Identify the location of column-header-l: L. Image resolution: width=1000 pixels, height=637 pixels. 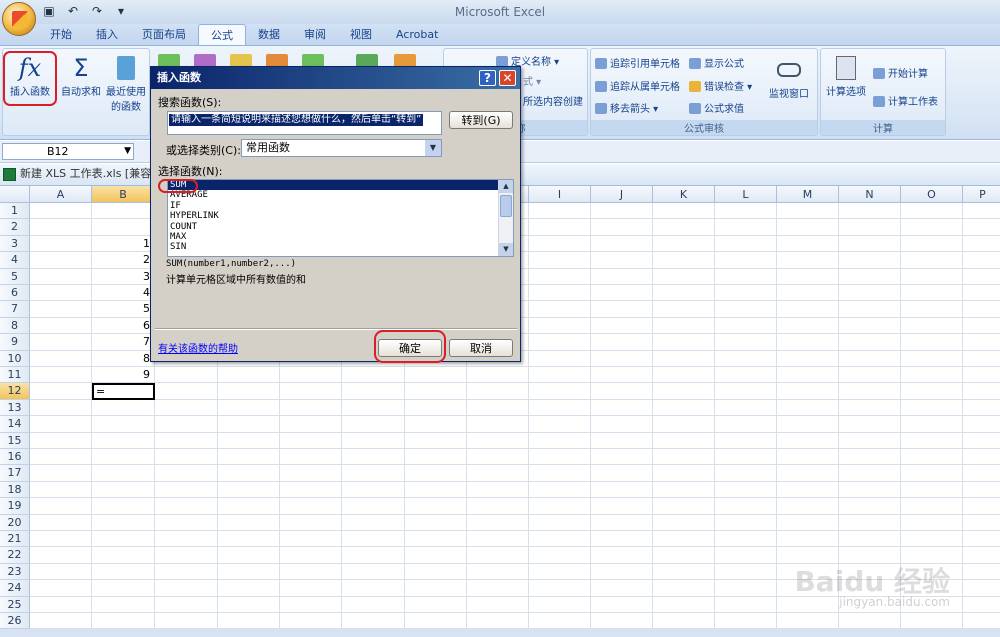
(746, 194).